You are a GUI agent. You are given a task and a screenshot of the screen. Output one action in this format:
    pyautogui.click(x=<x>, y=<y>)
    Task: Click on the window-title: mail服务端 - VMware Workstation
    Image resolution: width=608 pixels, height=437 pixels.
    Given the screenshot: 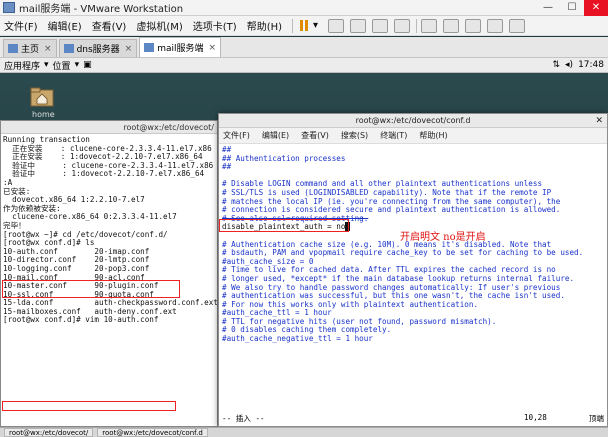 What is the action you would take?
    pyautogui.click(x=101, y=9)
    